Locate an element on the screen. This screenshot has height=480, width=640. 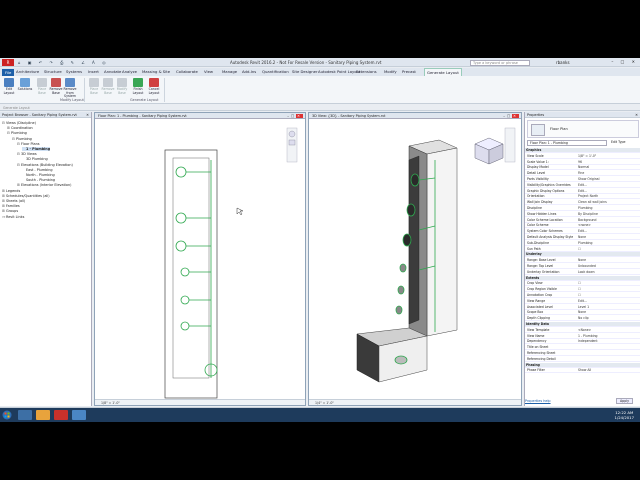
tree-item: 3D Plumbing is located at coordinates (35, 159).